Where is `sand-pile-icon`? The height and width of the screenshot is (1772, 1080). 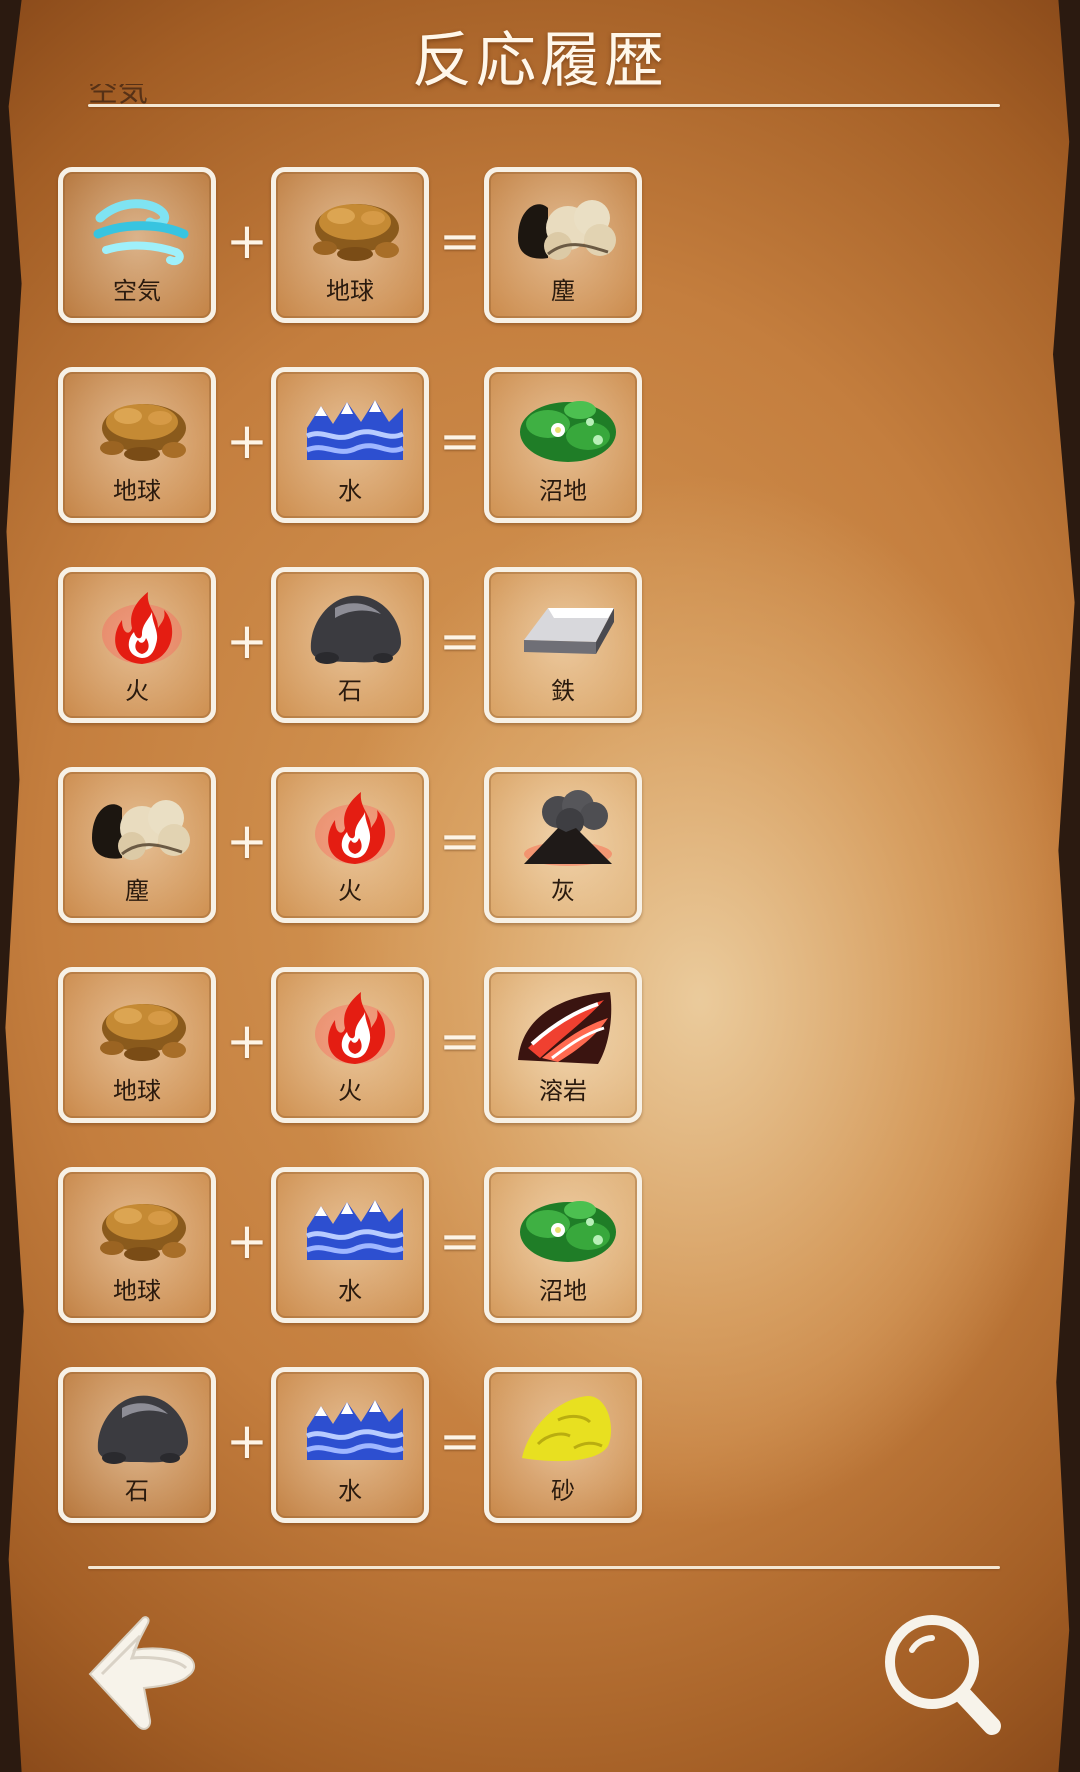
sand-pile-icon is located at coordinates (568, 1428).